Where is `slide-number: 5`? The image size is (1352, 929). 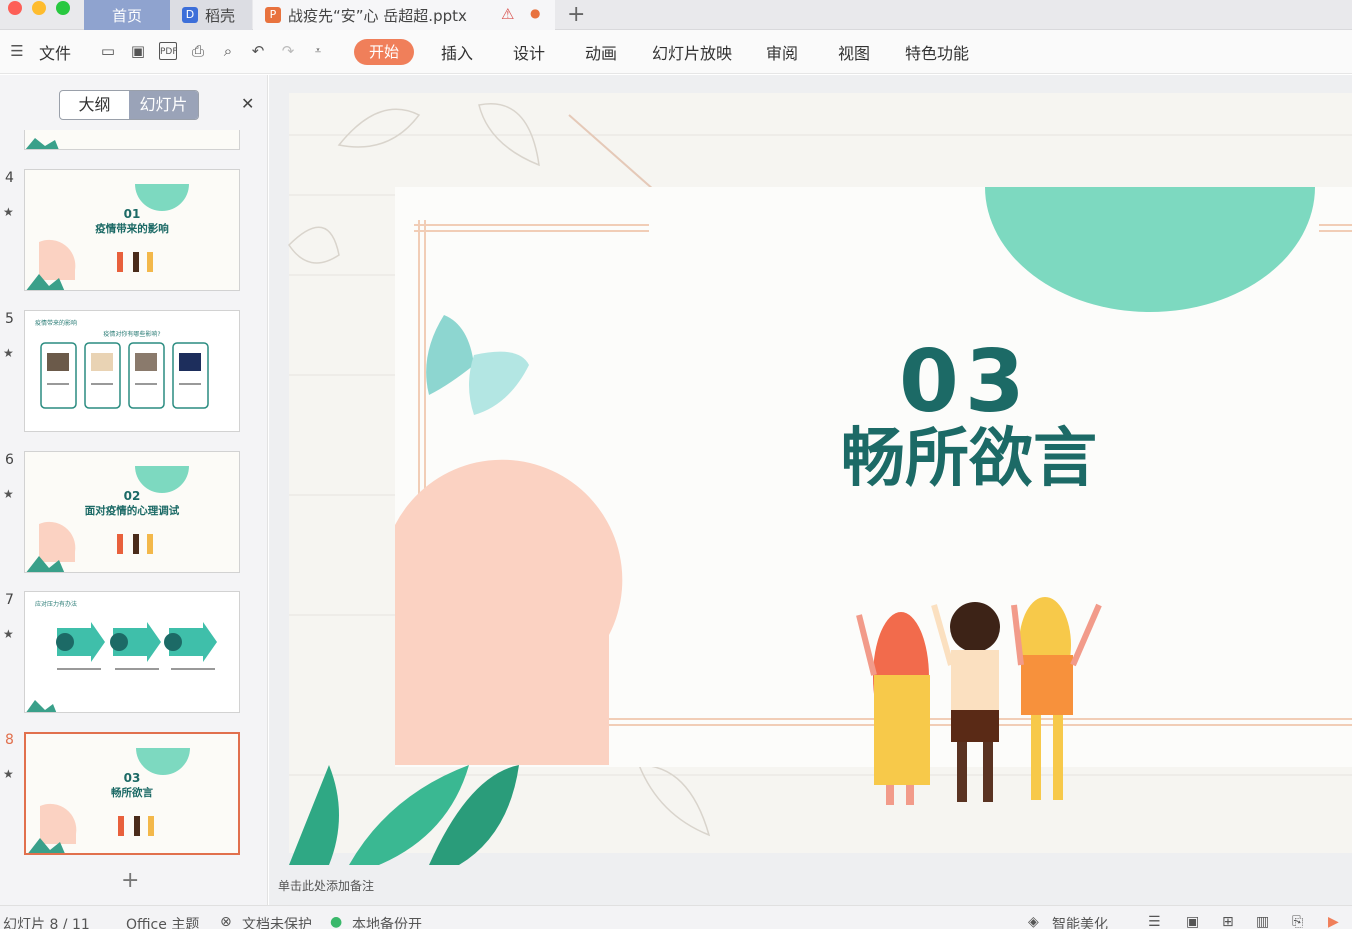
slide-number: 5 is located at coordinates (9, 319).